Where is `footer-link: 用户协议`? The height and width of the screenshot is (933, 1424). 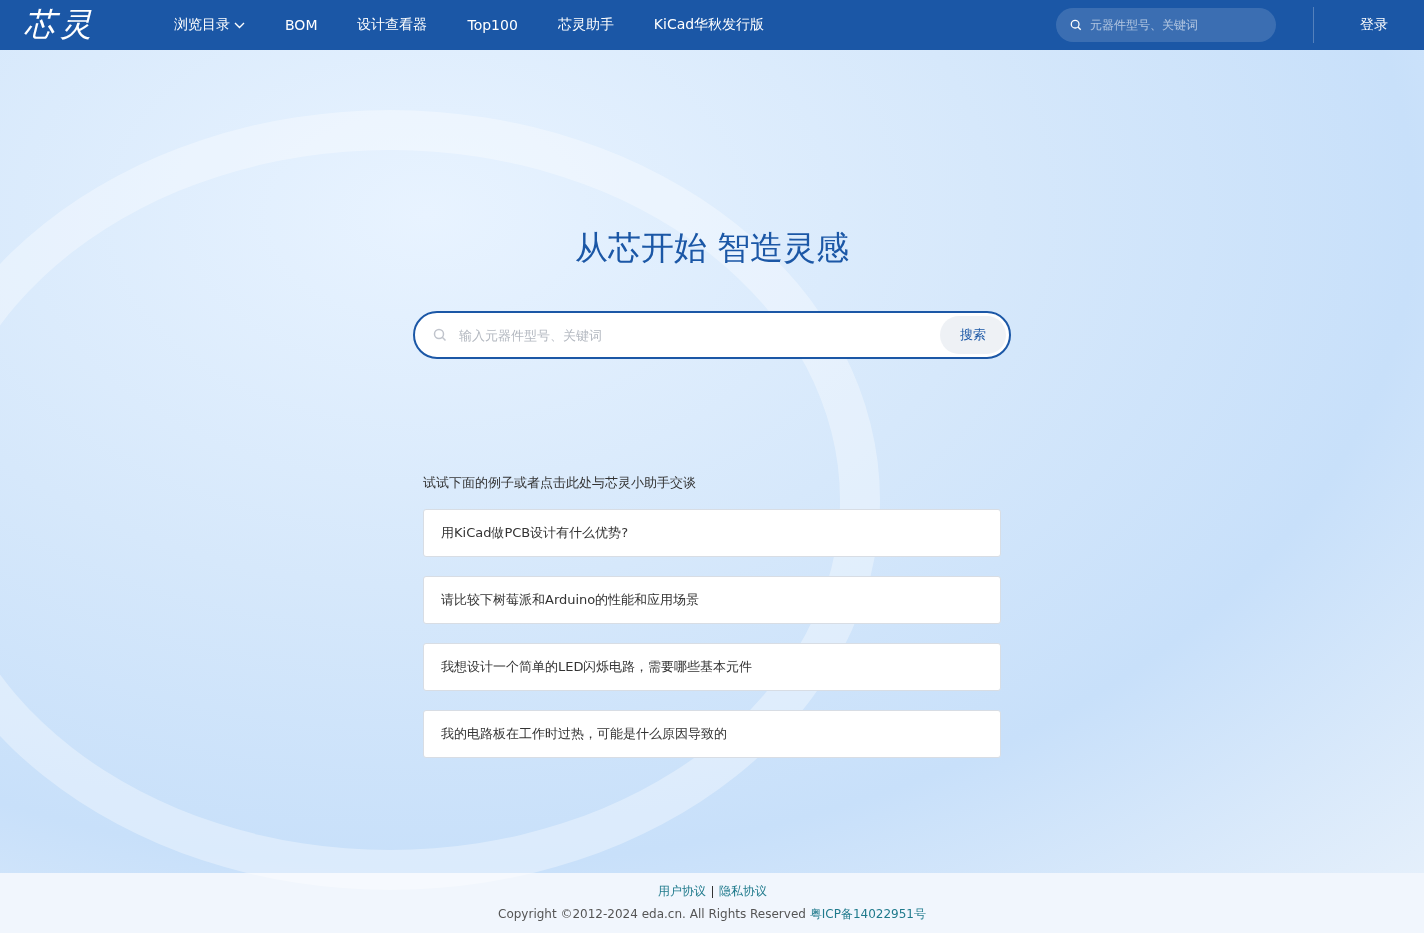
footer-link: 用户协议 is located at coordinates (681, 891).